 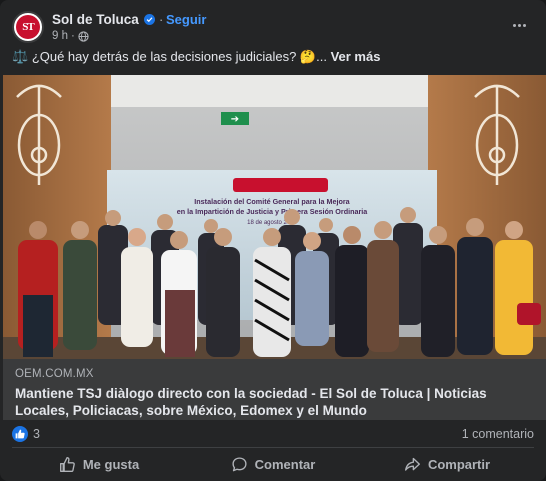 I want to click on share-arrow-icon, so click(x=412, y=464).